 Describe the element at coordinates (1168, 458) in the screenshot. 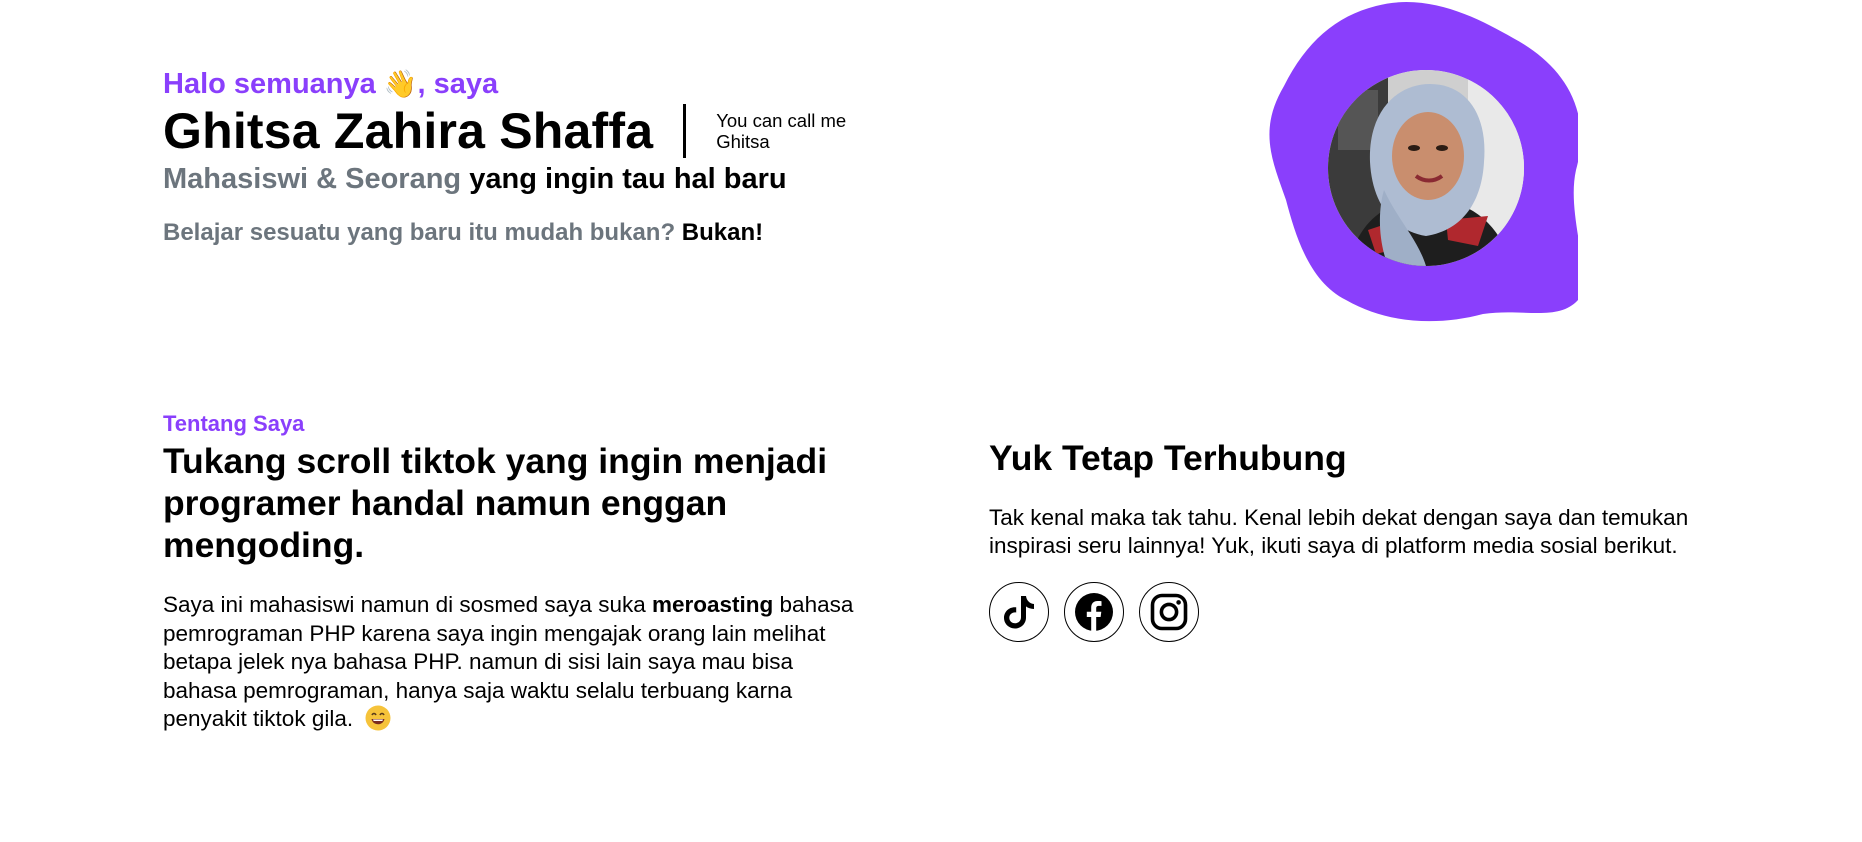

I see `contact-title: Yuk Tetap Terhubung` at that location.